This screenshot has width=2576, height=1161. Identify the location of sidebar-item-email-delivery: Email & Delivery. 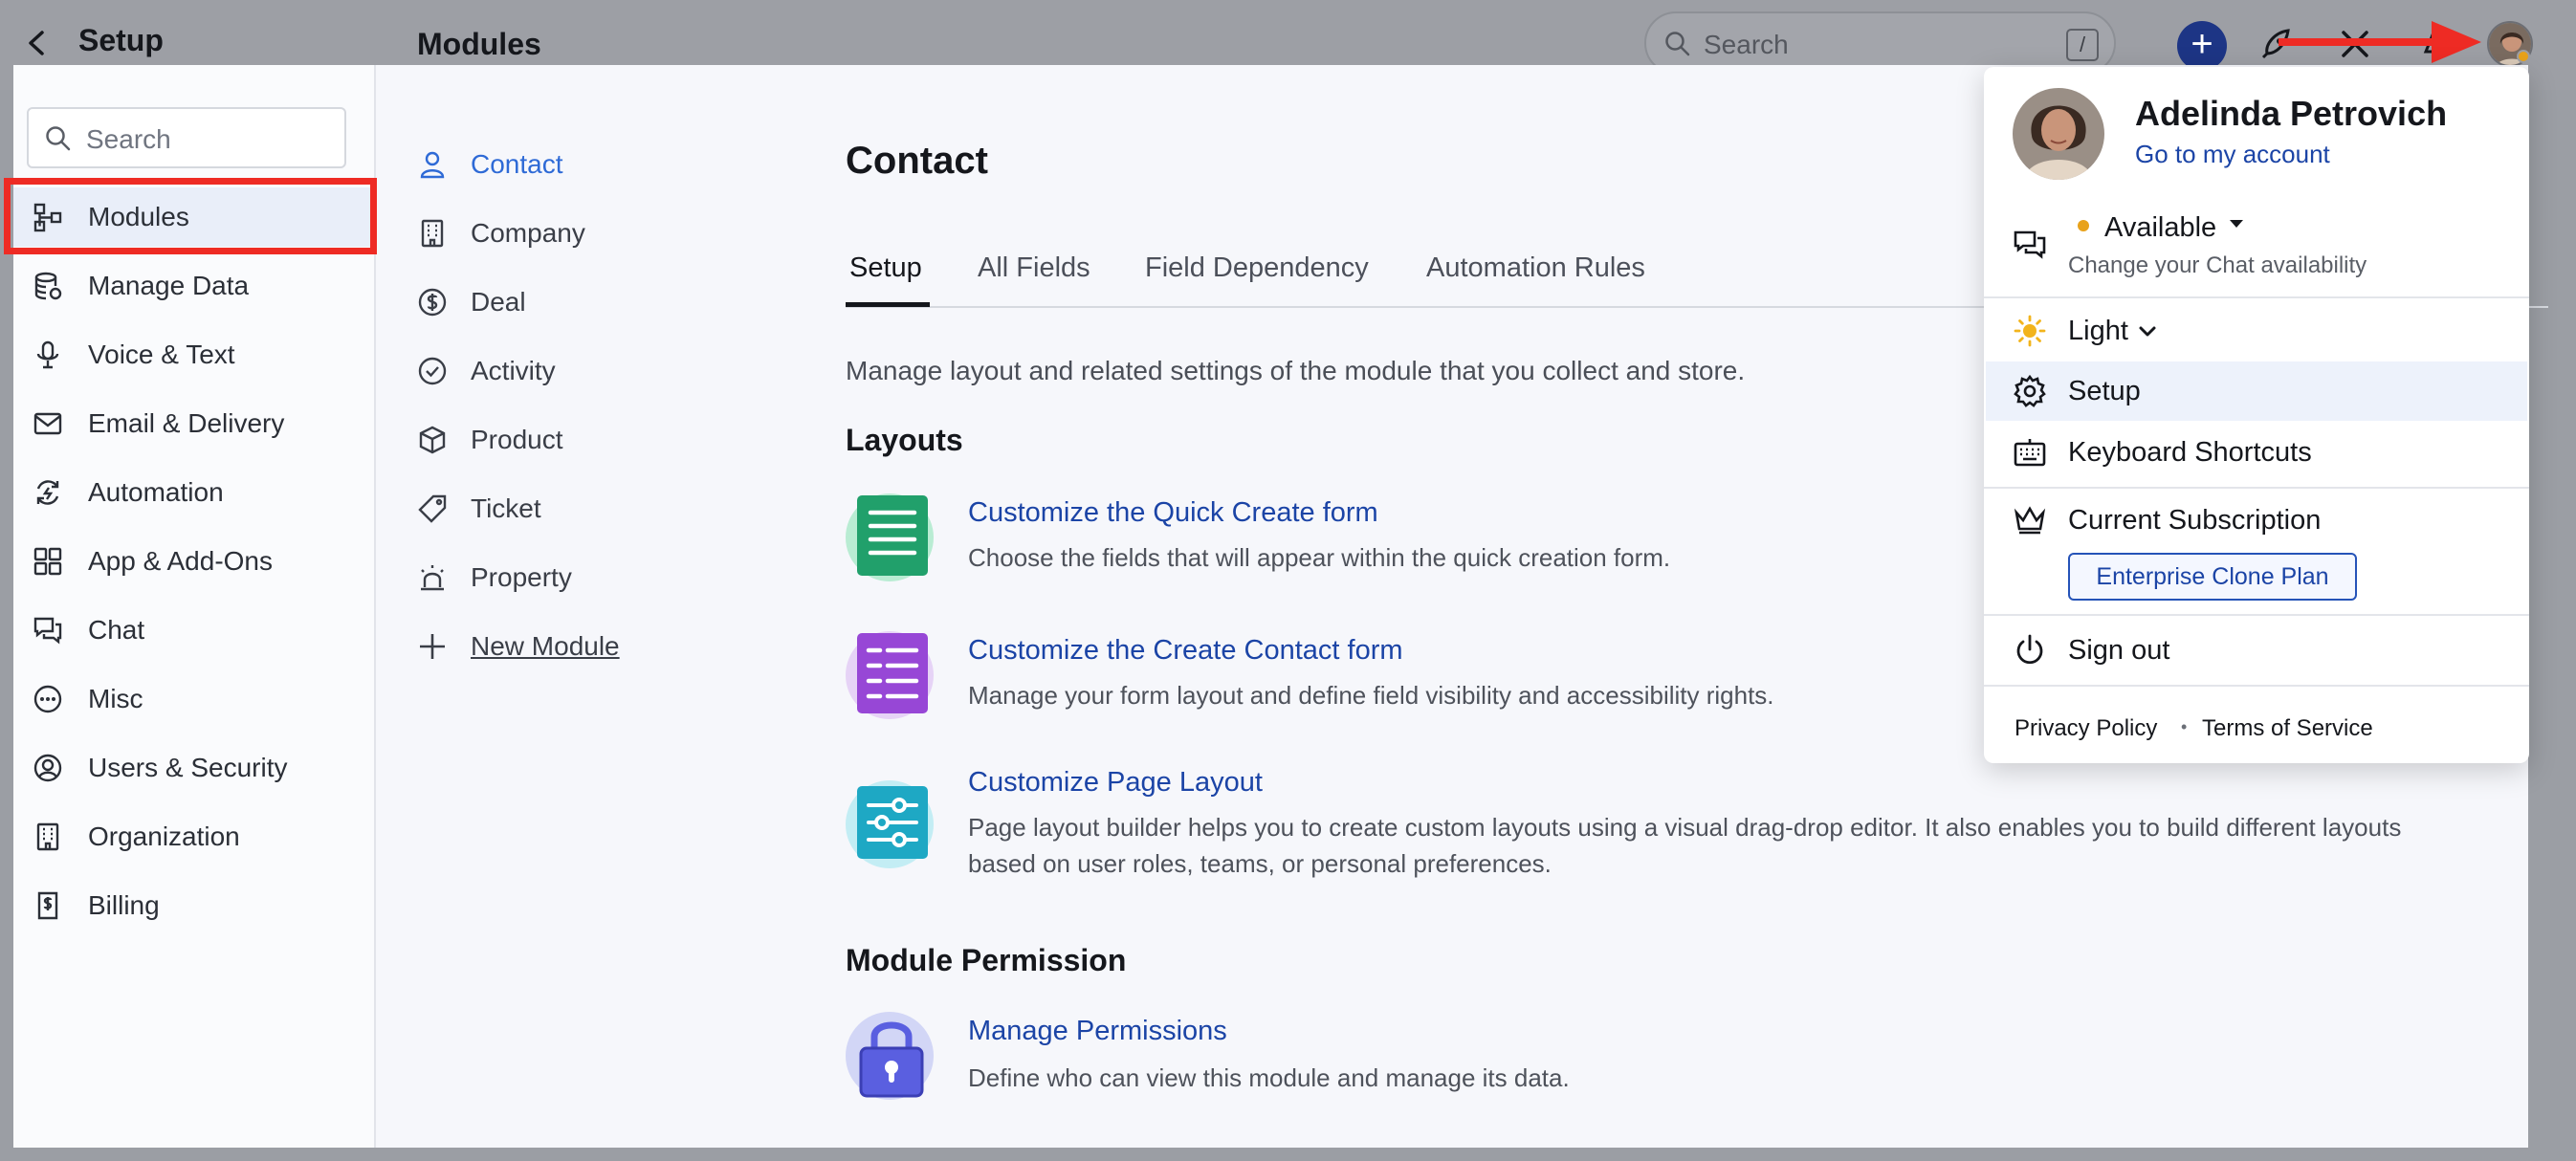
(193, 423).